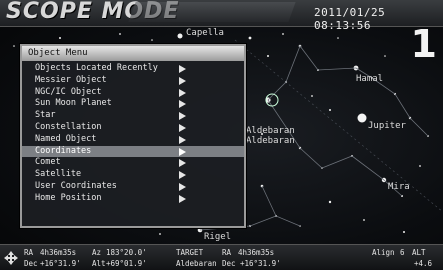 This screenshot has height=270, width=443. Describe the element at coordinates (133, 187) in the screenshot. I see `menu-item-user-coordinates: User Coordinates` at that location.